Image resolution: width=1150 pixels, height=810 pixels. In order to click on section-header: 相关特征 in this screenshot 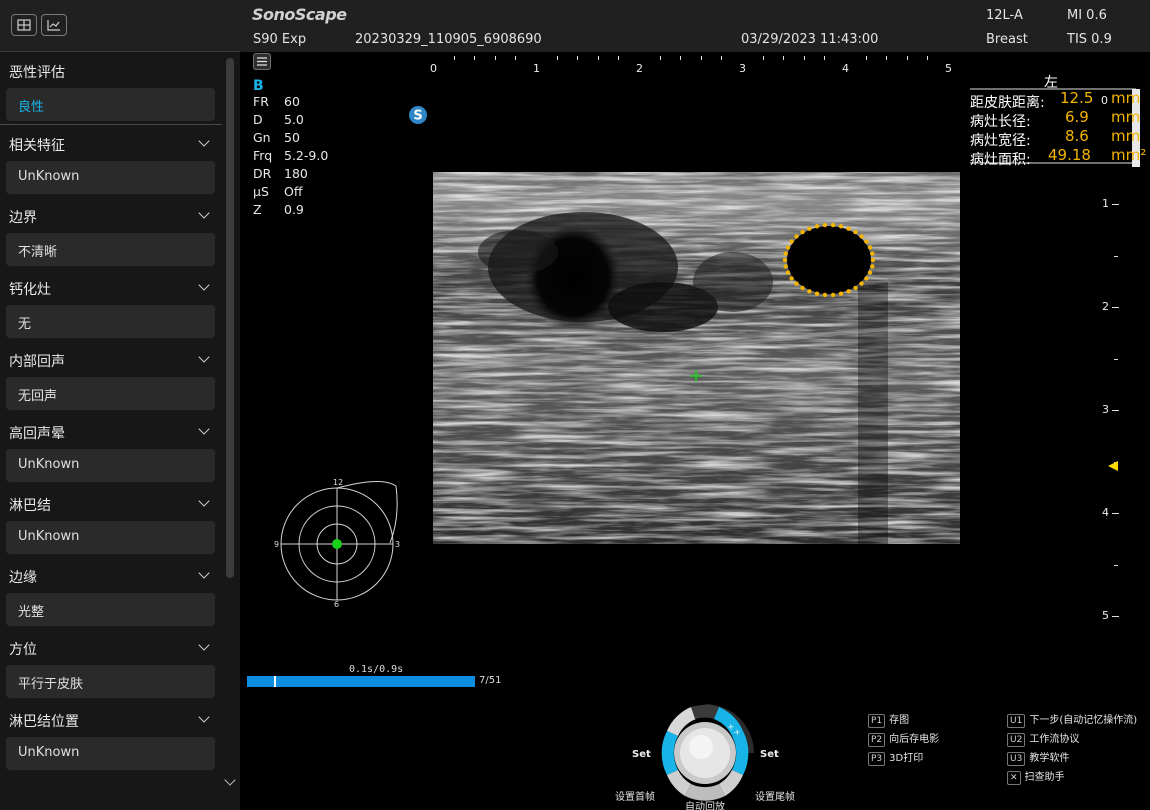, I will do `click(111, 143)`.